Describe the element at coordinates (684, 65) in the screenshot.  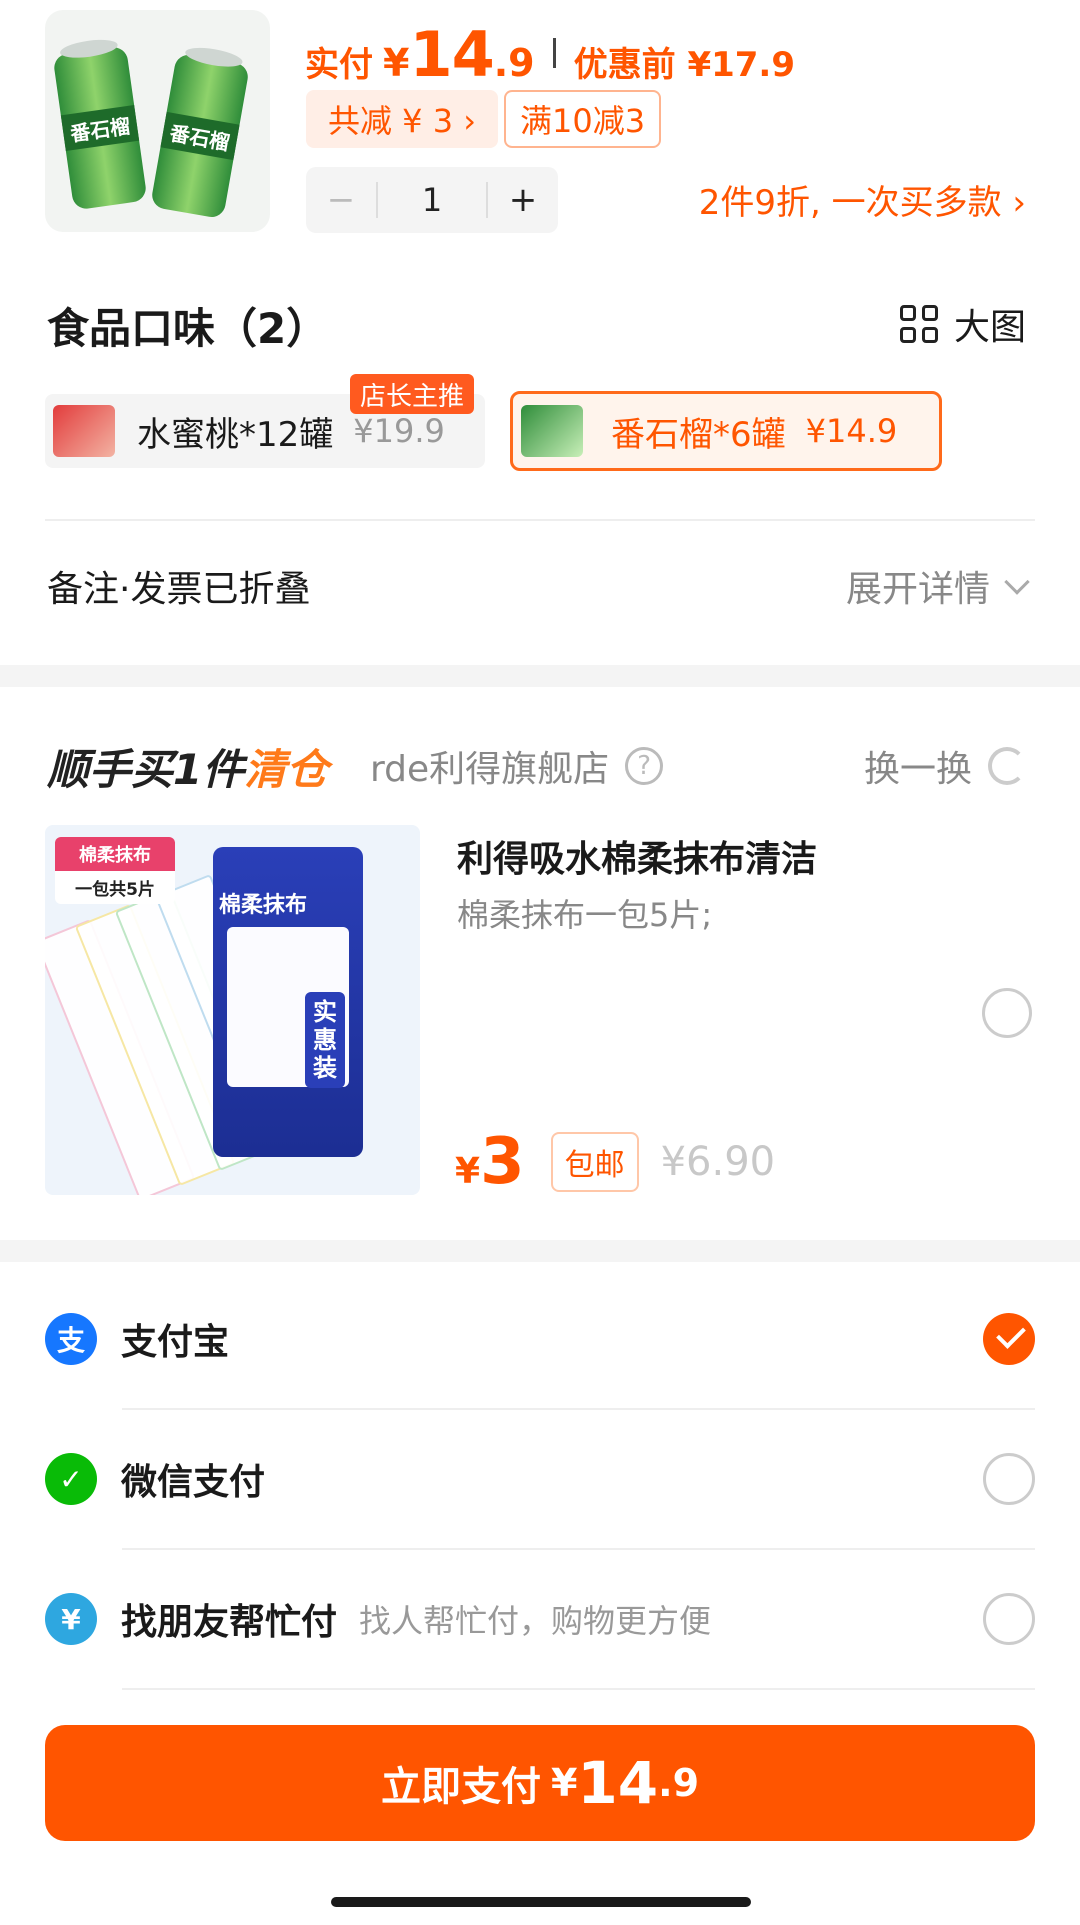
I see `original-price: 优惠前 ¥17.9` at that location.